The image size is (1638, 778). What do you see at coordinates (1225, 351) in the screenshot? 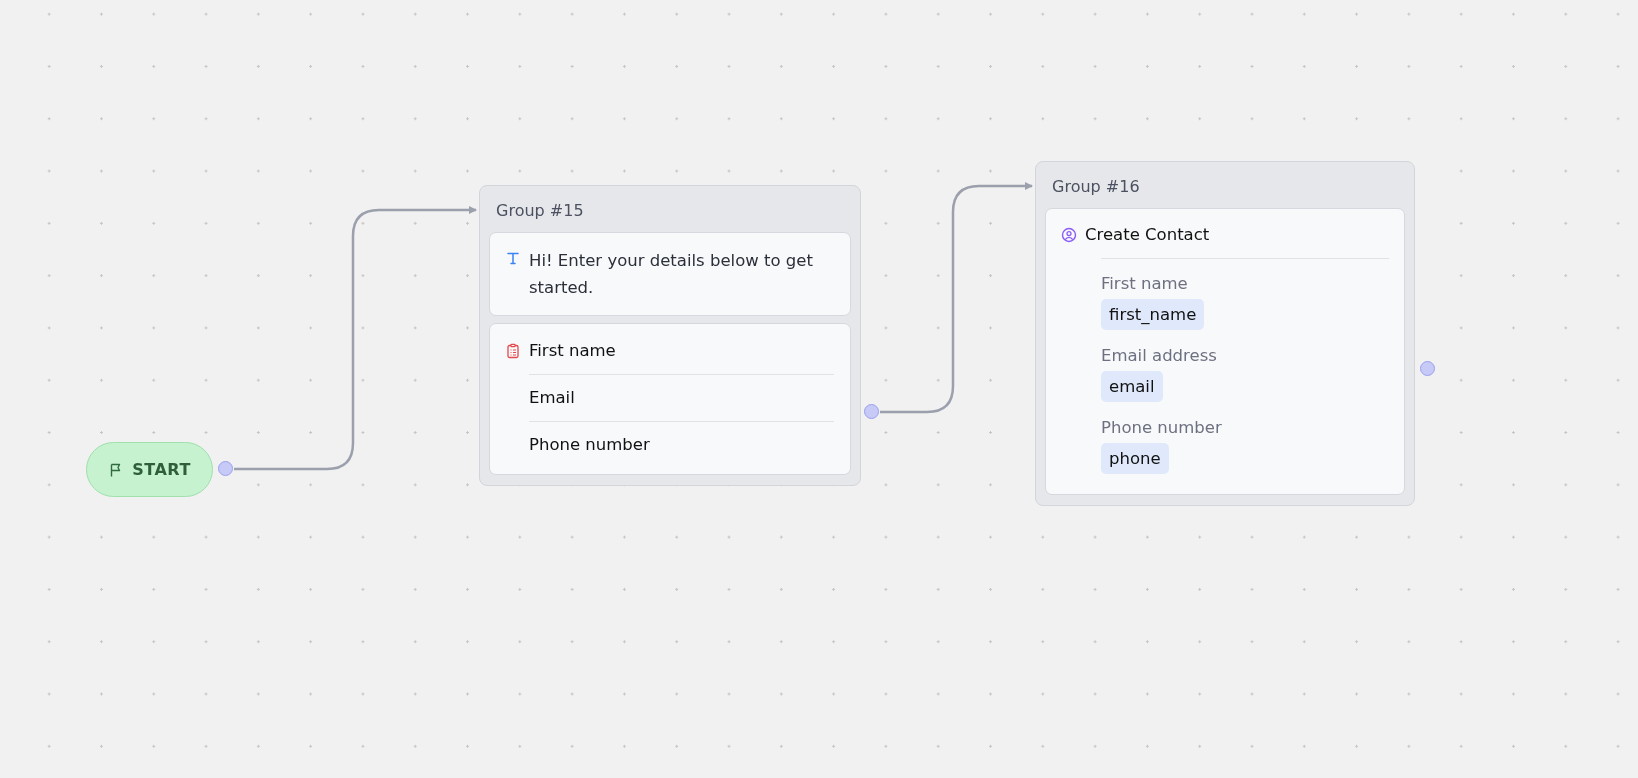
I see `action-block: Create Contact First name first_name Email address email Phone number phone` at bounding box center [1225, 351].